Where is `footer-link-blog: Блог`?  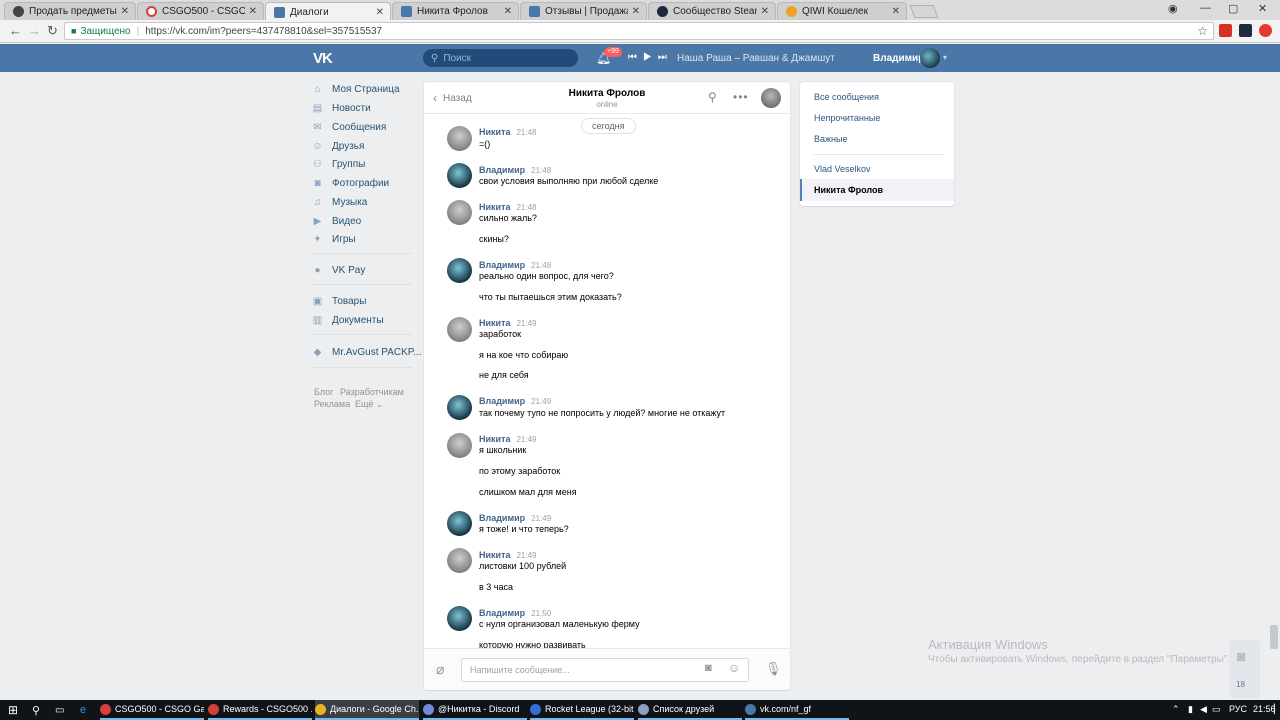 footer-link-blog: Блог is located at coordinates (323, 392).